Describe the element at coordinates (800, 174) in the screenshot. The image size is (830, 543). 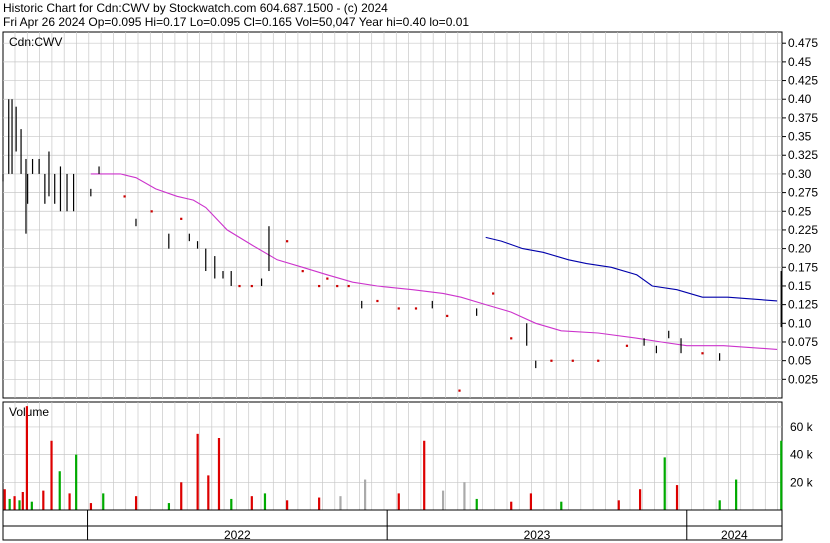
I see `price-tick-label: 0.30` at that location.